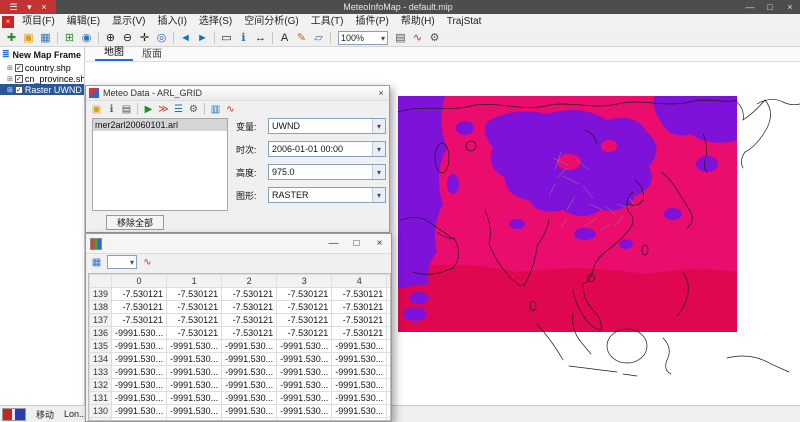 The image size is (800, 422). Describe the element at coordinates (327, 126) in the screenshot. I see `variable-select: UWND ▾` at that location.